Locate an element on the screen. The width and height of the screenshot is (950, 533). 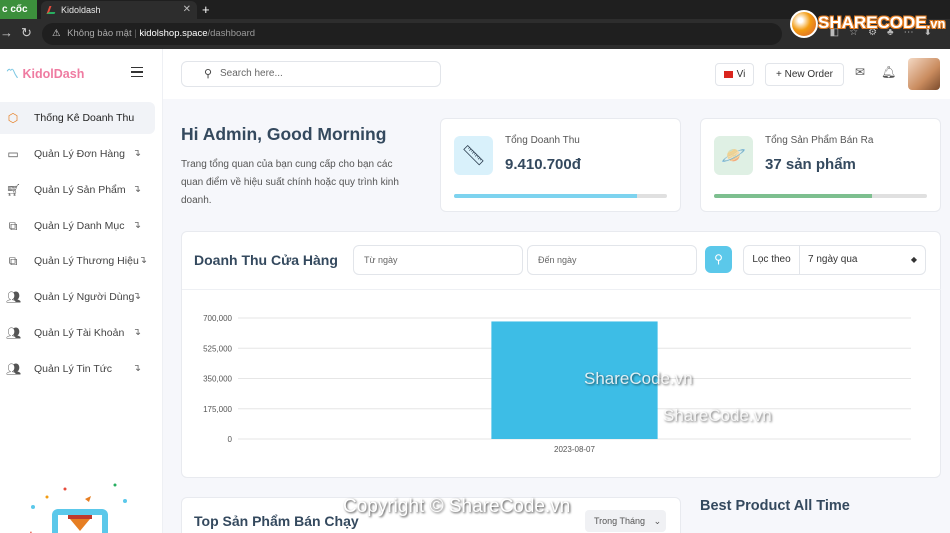
chevron-down-icon: ⌄ is located at coordinates (657, 521).